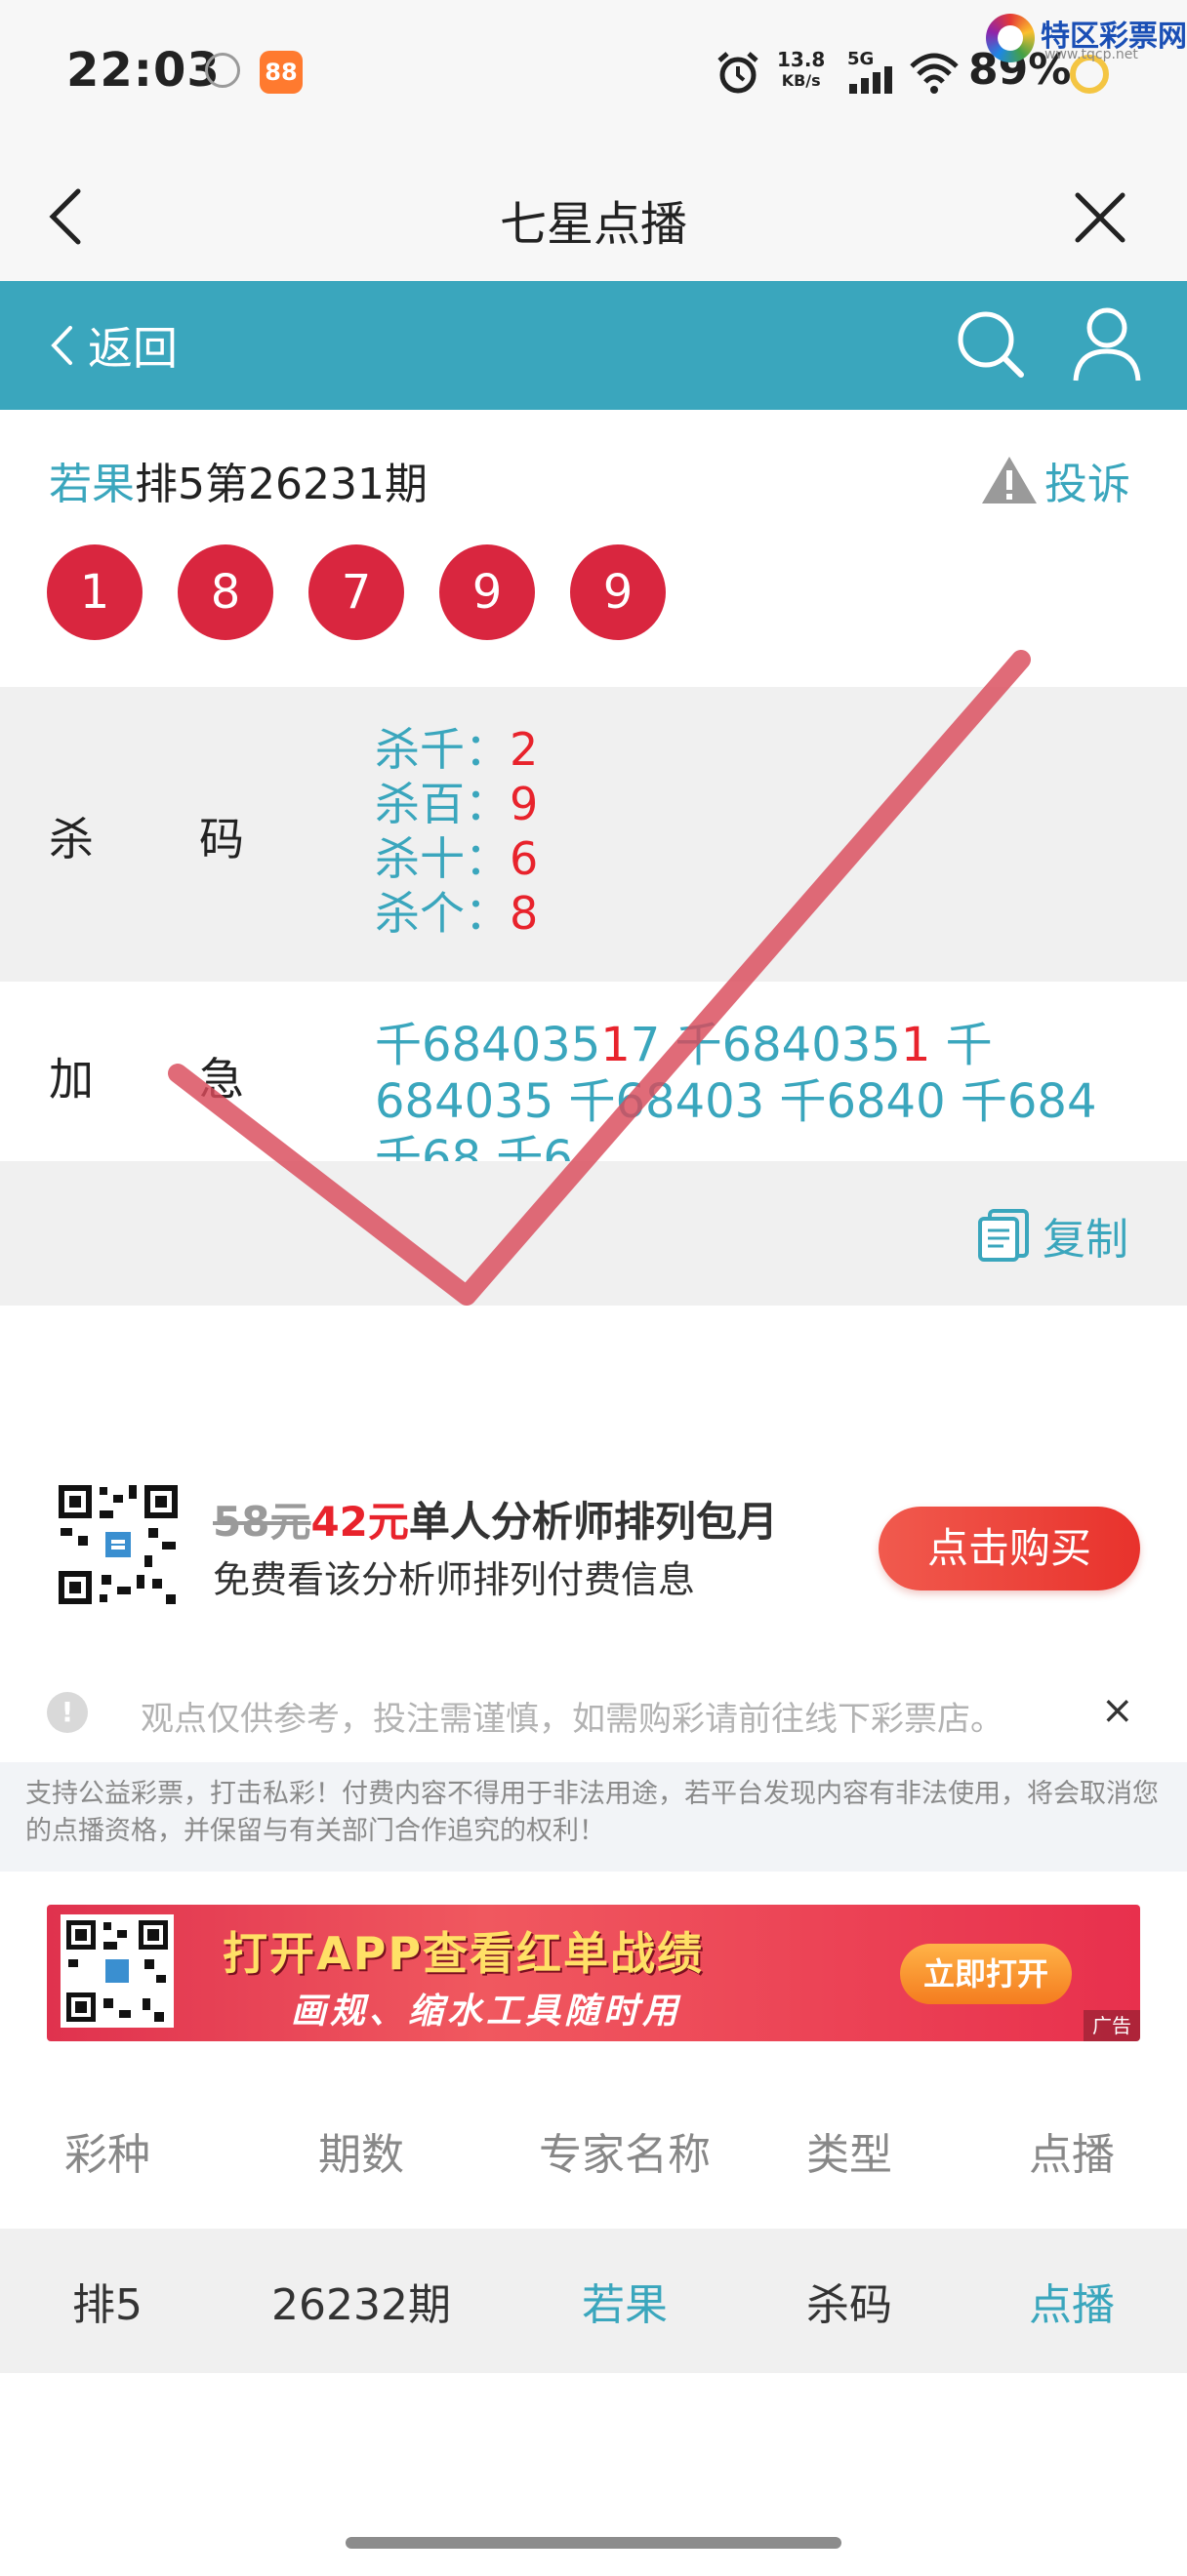  Describe the element at coordinates (849, 2155) in the screenshot. I see `column-header: 类型` at that location.